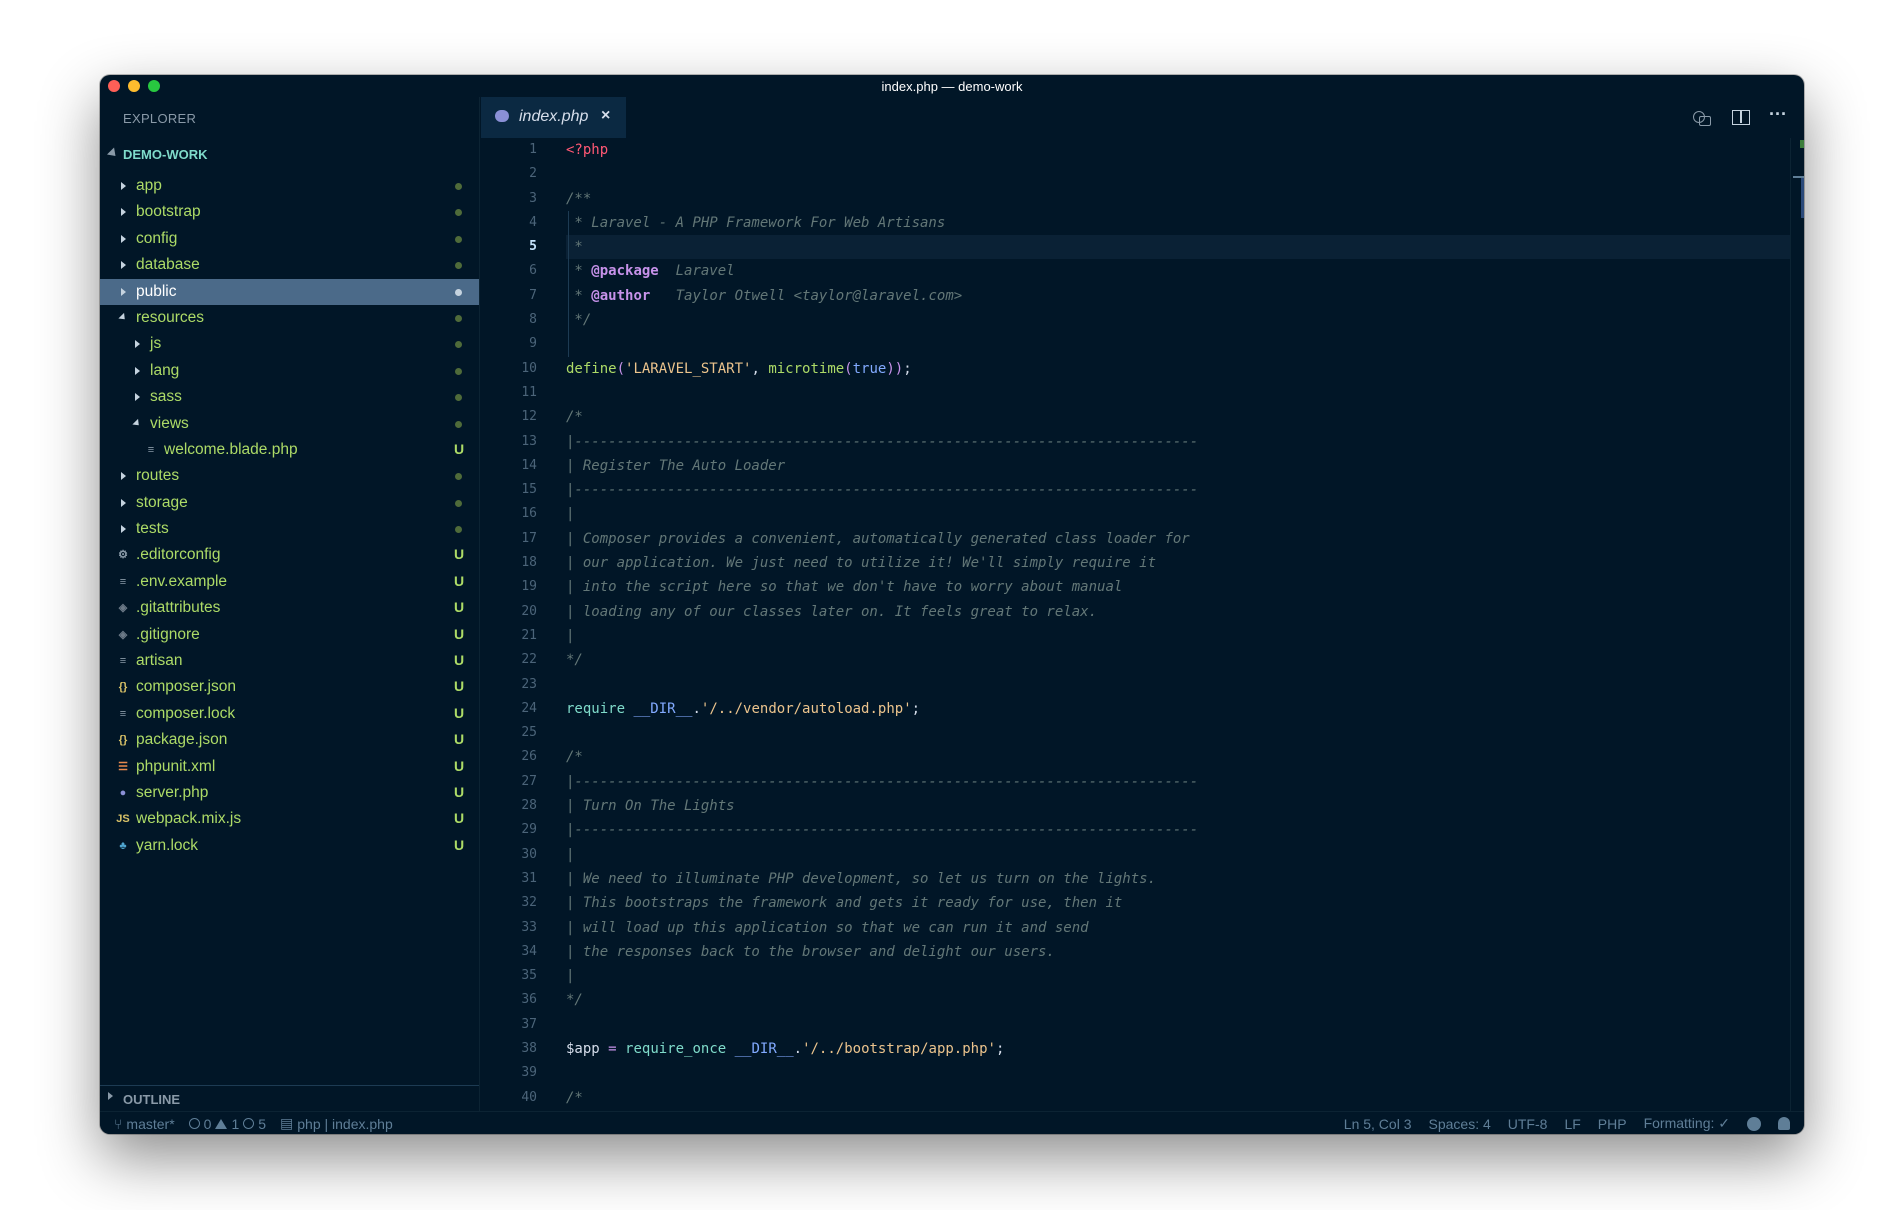  Describe the element at coordinates (336, 1123) in the screenshot. I see `language-breadcrumb: ▤ php | index.php` at that location.